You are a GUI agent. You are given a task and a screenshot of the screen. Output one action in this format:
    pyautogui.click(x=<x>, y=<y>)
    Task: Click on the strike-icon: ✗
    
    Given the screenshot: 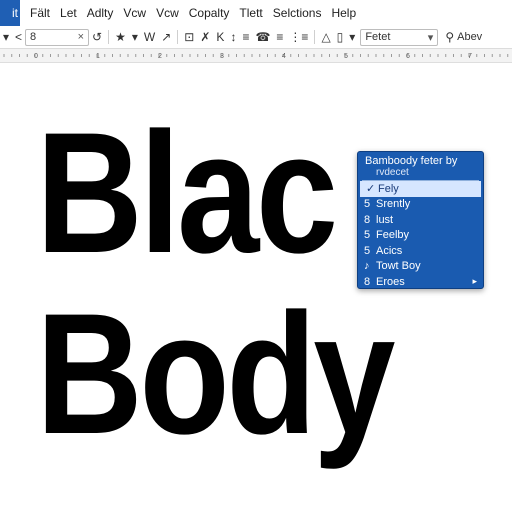 What is the action you would take?
    pyautogui.click(x=205, y=37)
    